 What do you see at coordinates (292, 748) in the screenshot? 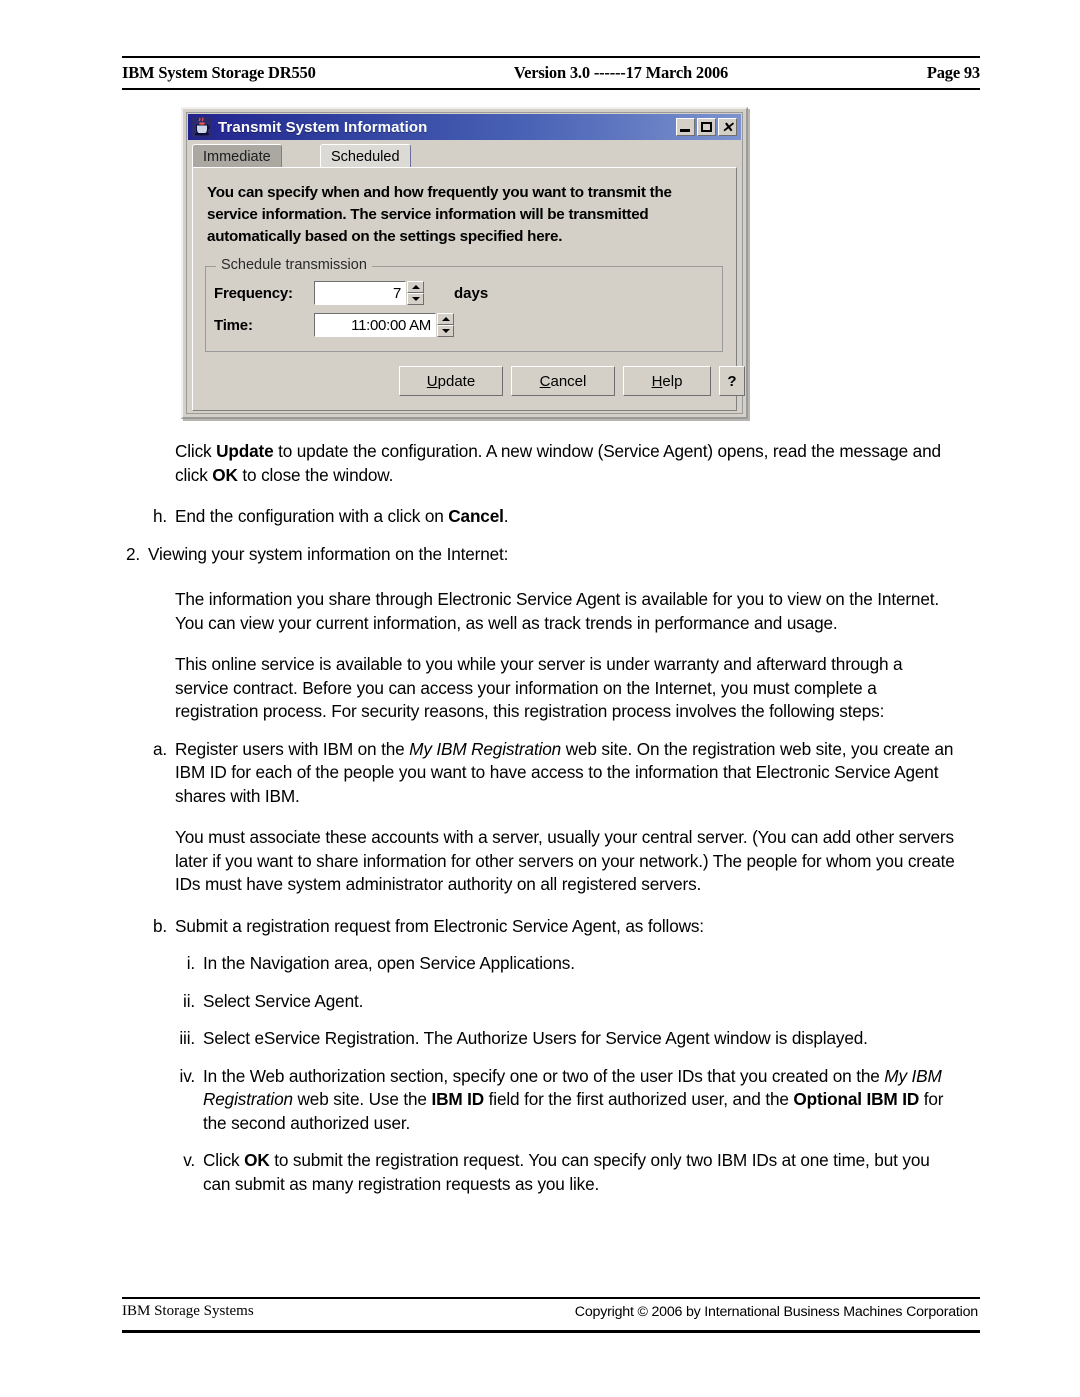
I see `text-run: Register users with IBM on the` at bounding box center [292, 748].